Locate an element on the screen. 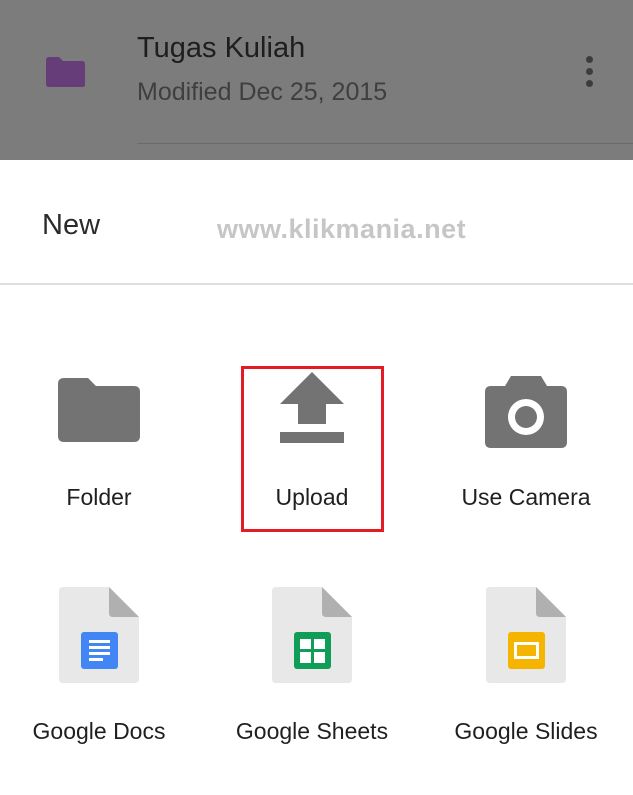 Image resolution: width=633 pixels, height=795 pixels. google-slides-action: Google Slides is located at coordinates (526, 662).